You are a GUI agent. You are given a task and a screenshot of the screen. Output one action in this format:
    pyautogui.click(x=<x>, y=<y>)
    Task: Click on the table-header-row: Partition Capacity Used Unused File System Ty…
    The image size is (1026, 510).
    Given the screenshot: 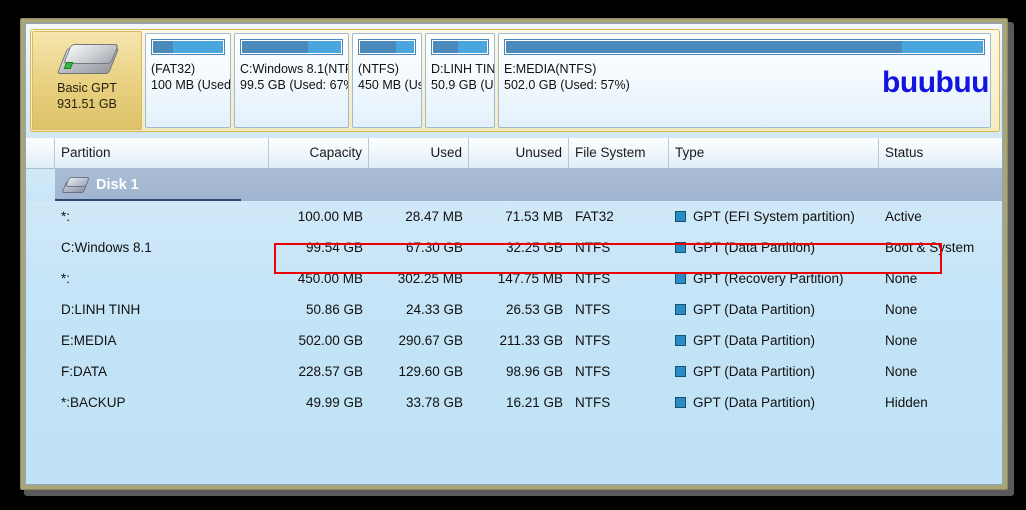 What is the action you would take?
    pyautogui.click(x=514, y=153)
    